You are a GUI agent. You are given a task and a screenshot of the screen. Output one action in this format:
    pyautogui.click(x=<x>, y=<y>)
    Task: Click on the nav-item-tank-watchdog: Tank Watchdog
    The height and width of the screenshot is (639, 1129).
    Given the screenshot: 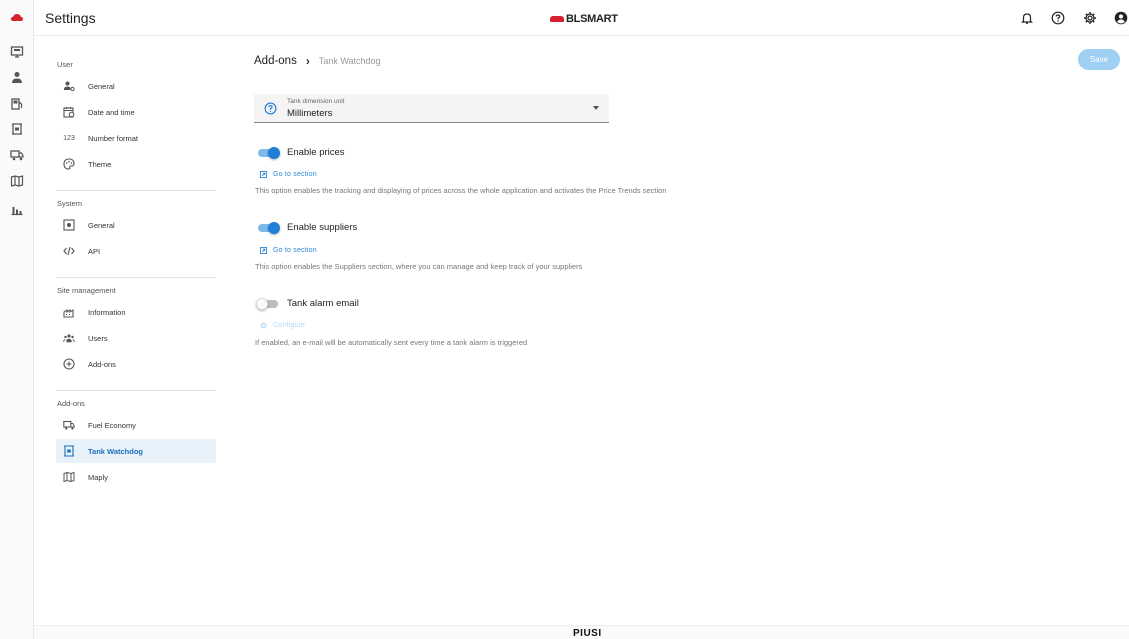 What is the action you would take?
    pyautogui.click(x=136, y=451)
    